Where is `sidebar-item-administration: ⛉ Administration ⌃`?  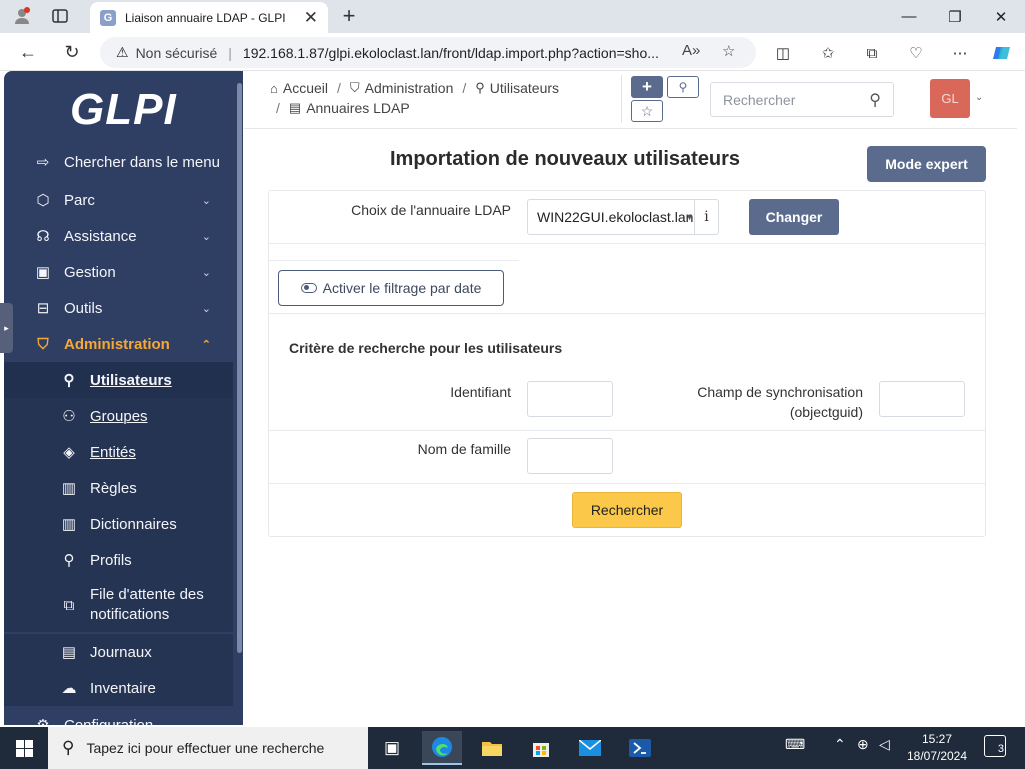 sidebar-item-administration: ⛉ Administration ⌃ is located at coordinates (118, 344).